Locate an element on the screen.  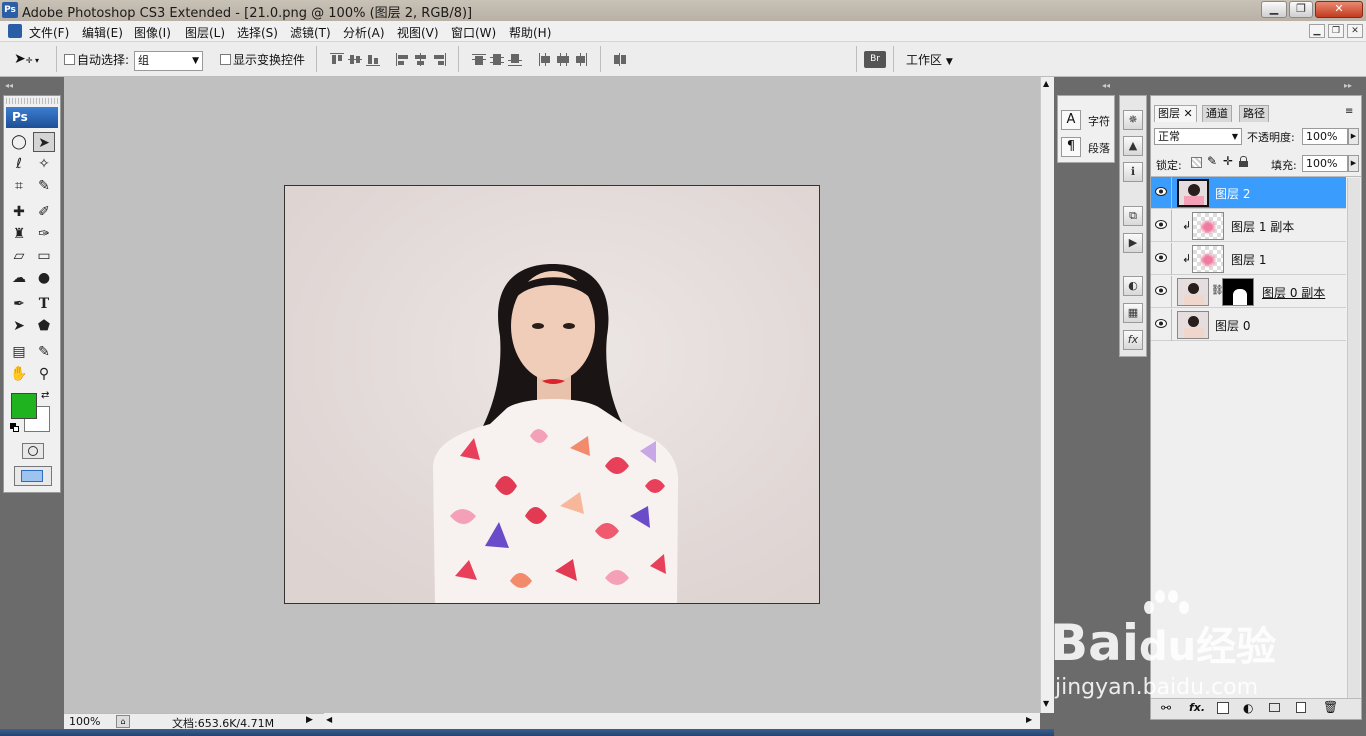
layer-row: ↲ 图层 1 is located at coordinates (1248, 259).